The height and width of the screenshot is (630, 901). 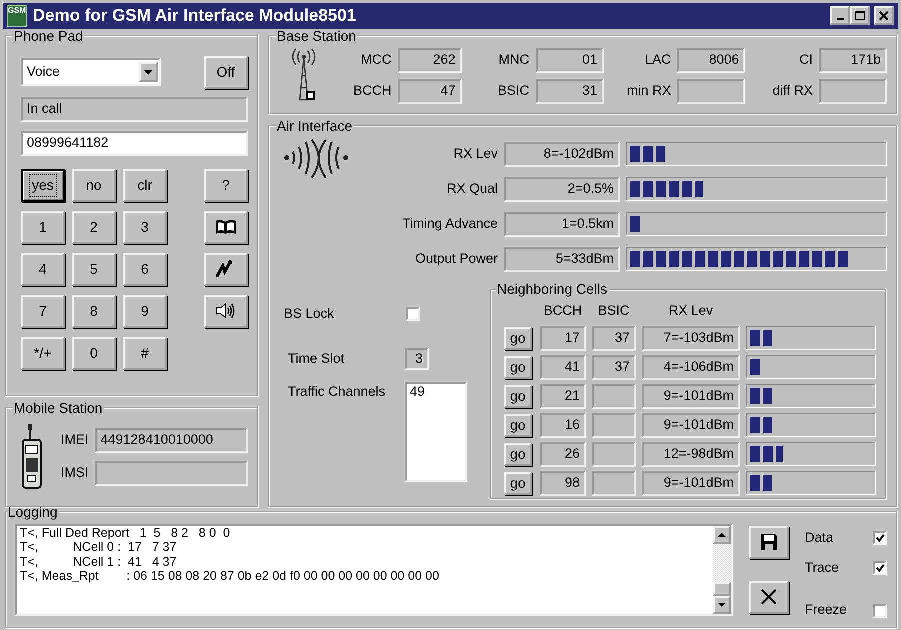 I want to click on value-field: 171b, so click(x=853, y=60).